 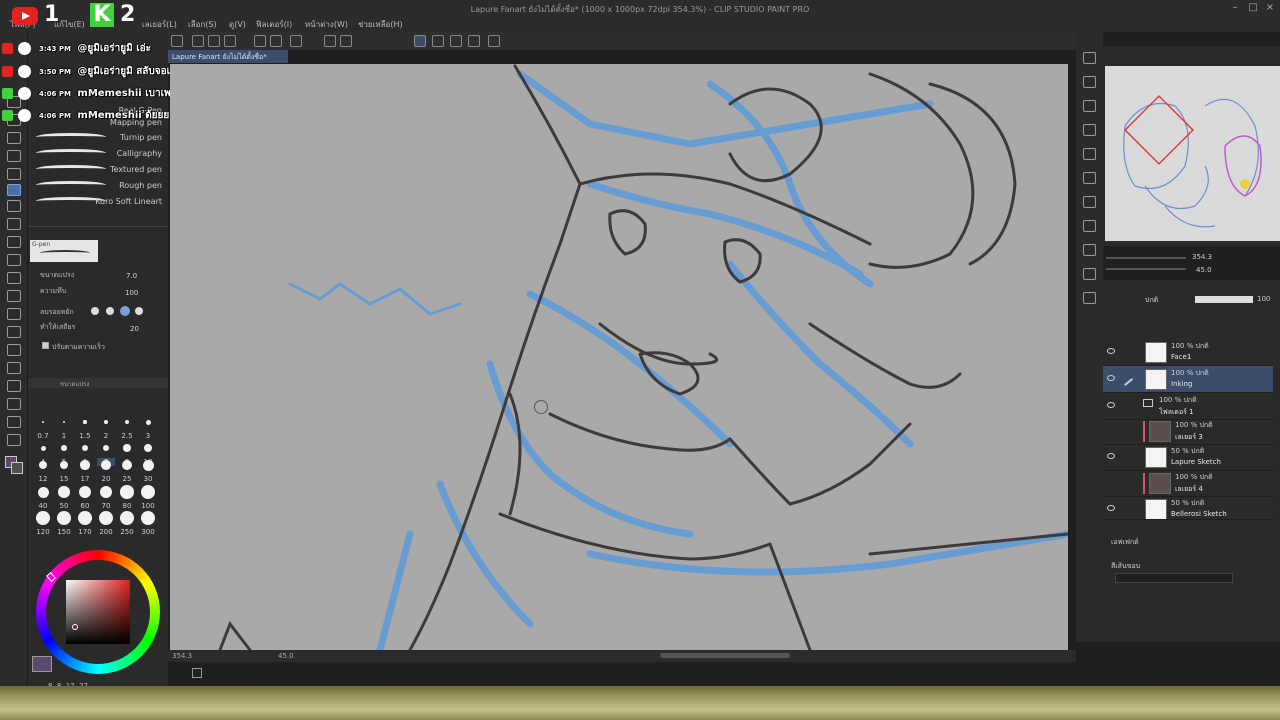 I want to click on layer-search-icon, so click(x=1089, y=298).